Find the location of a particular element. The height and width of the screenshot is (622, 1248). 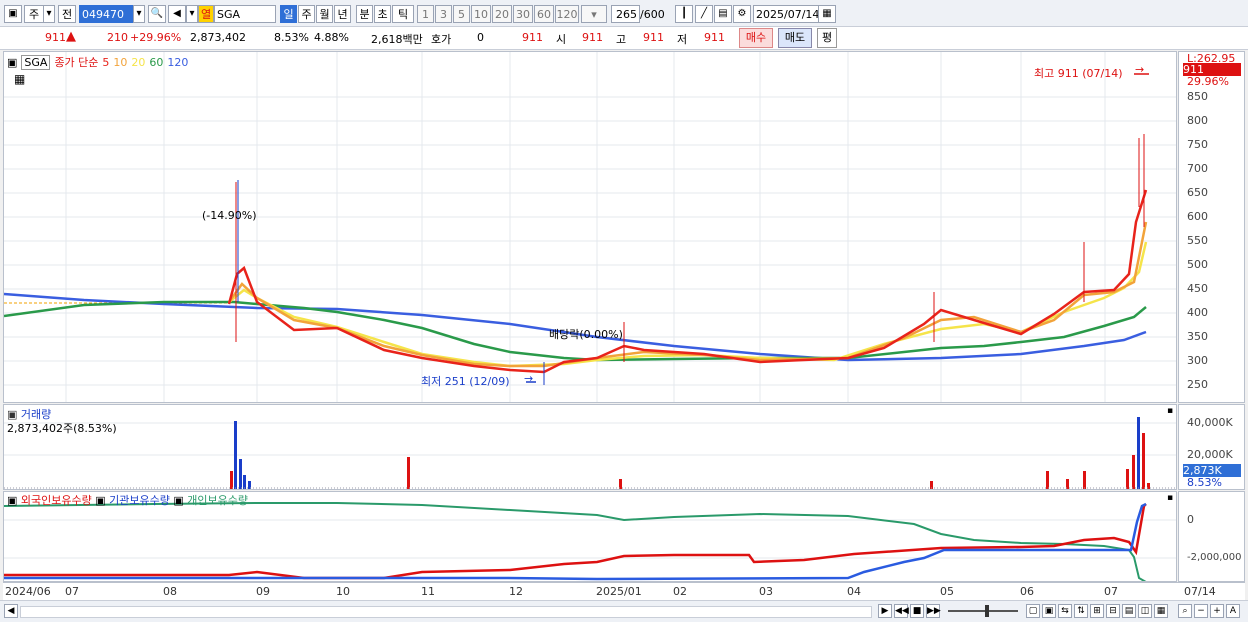

turnover-pct: 8.53% is located at coordinates (291, 37).